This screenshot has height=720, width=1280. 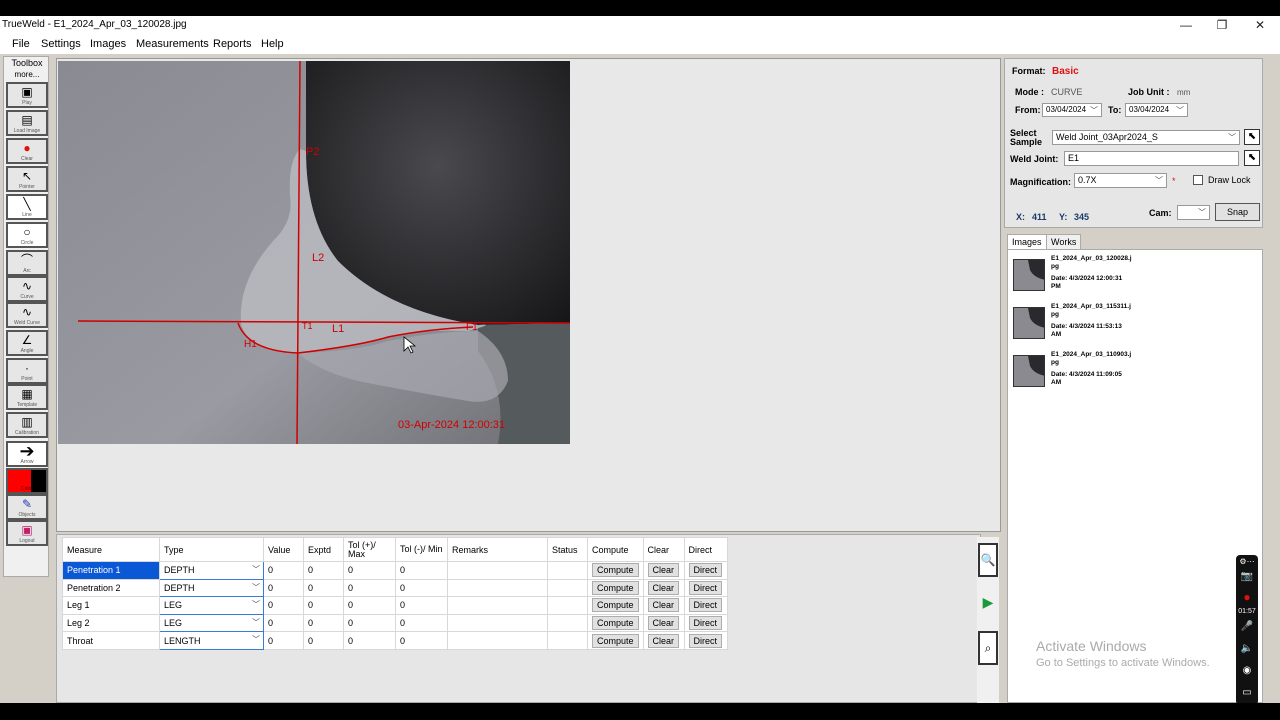 I want to click on tool-calibration-button: ▥ Calibration, so click(x=27, y=425).